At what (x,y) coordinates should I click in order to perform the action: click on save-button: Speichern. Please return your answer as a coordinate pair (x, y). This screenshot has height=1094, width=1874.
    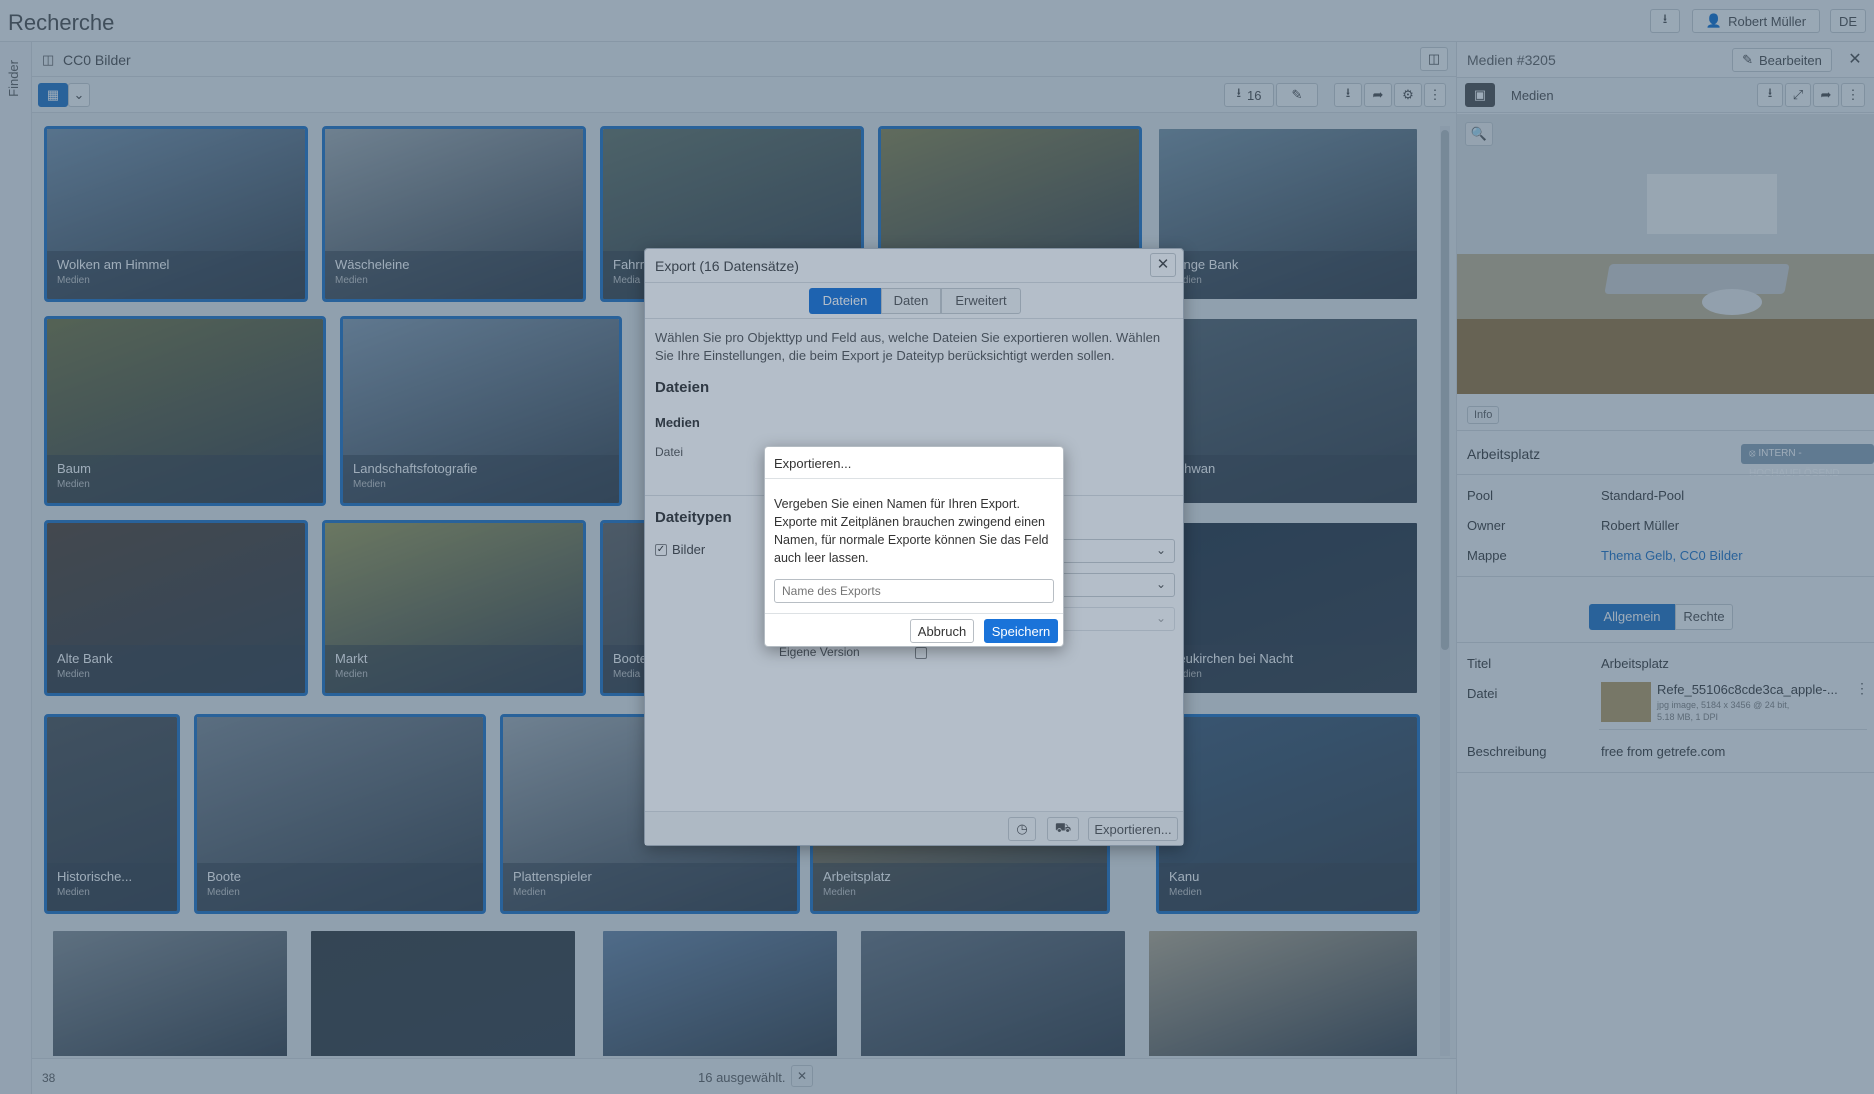
    Looking at the image, I should click on (1021, 631).